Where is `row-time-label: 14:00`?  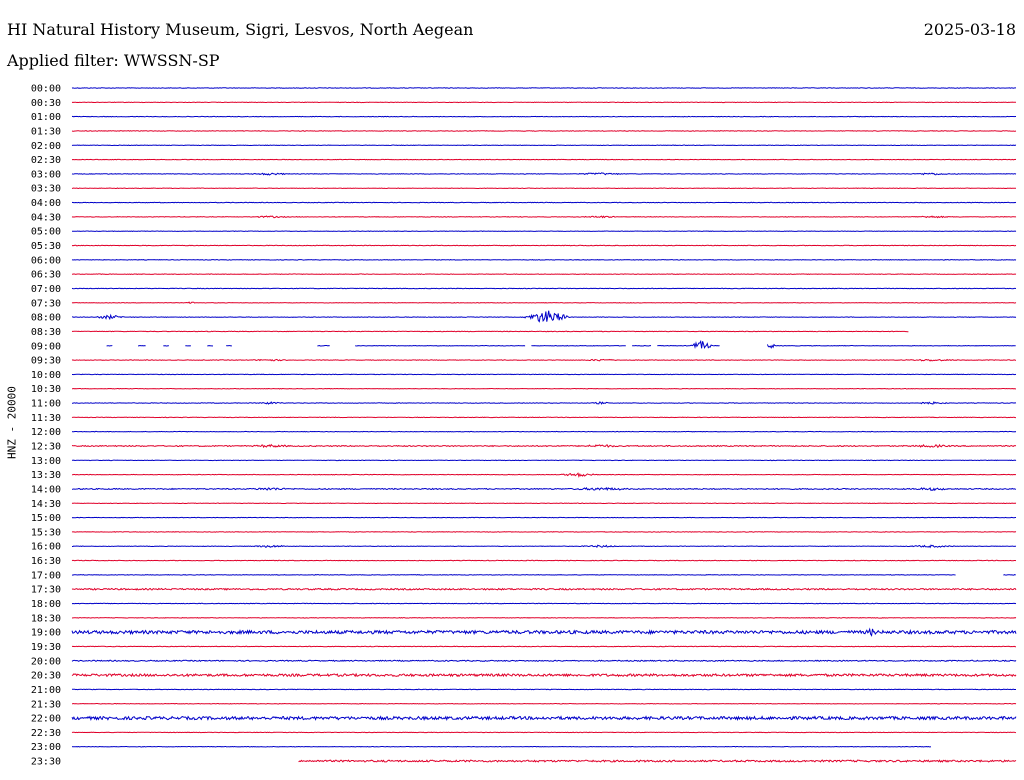 row-time-label: 14:00 is located at coordinates (46, 489).